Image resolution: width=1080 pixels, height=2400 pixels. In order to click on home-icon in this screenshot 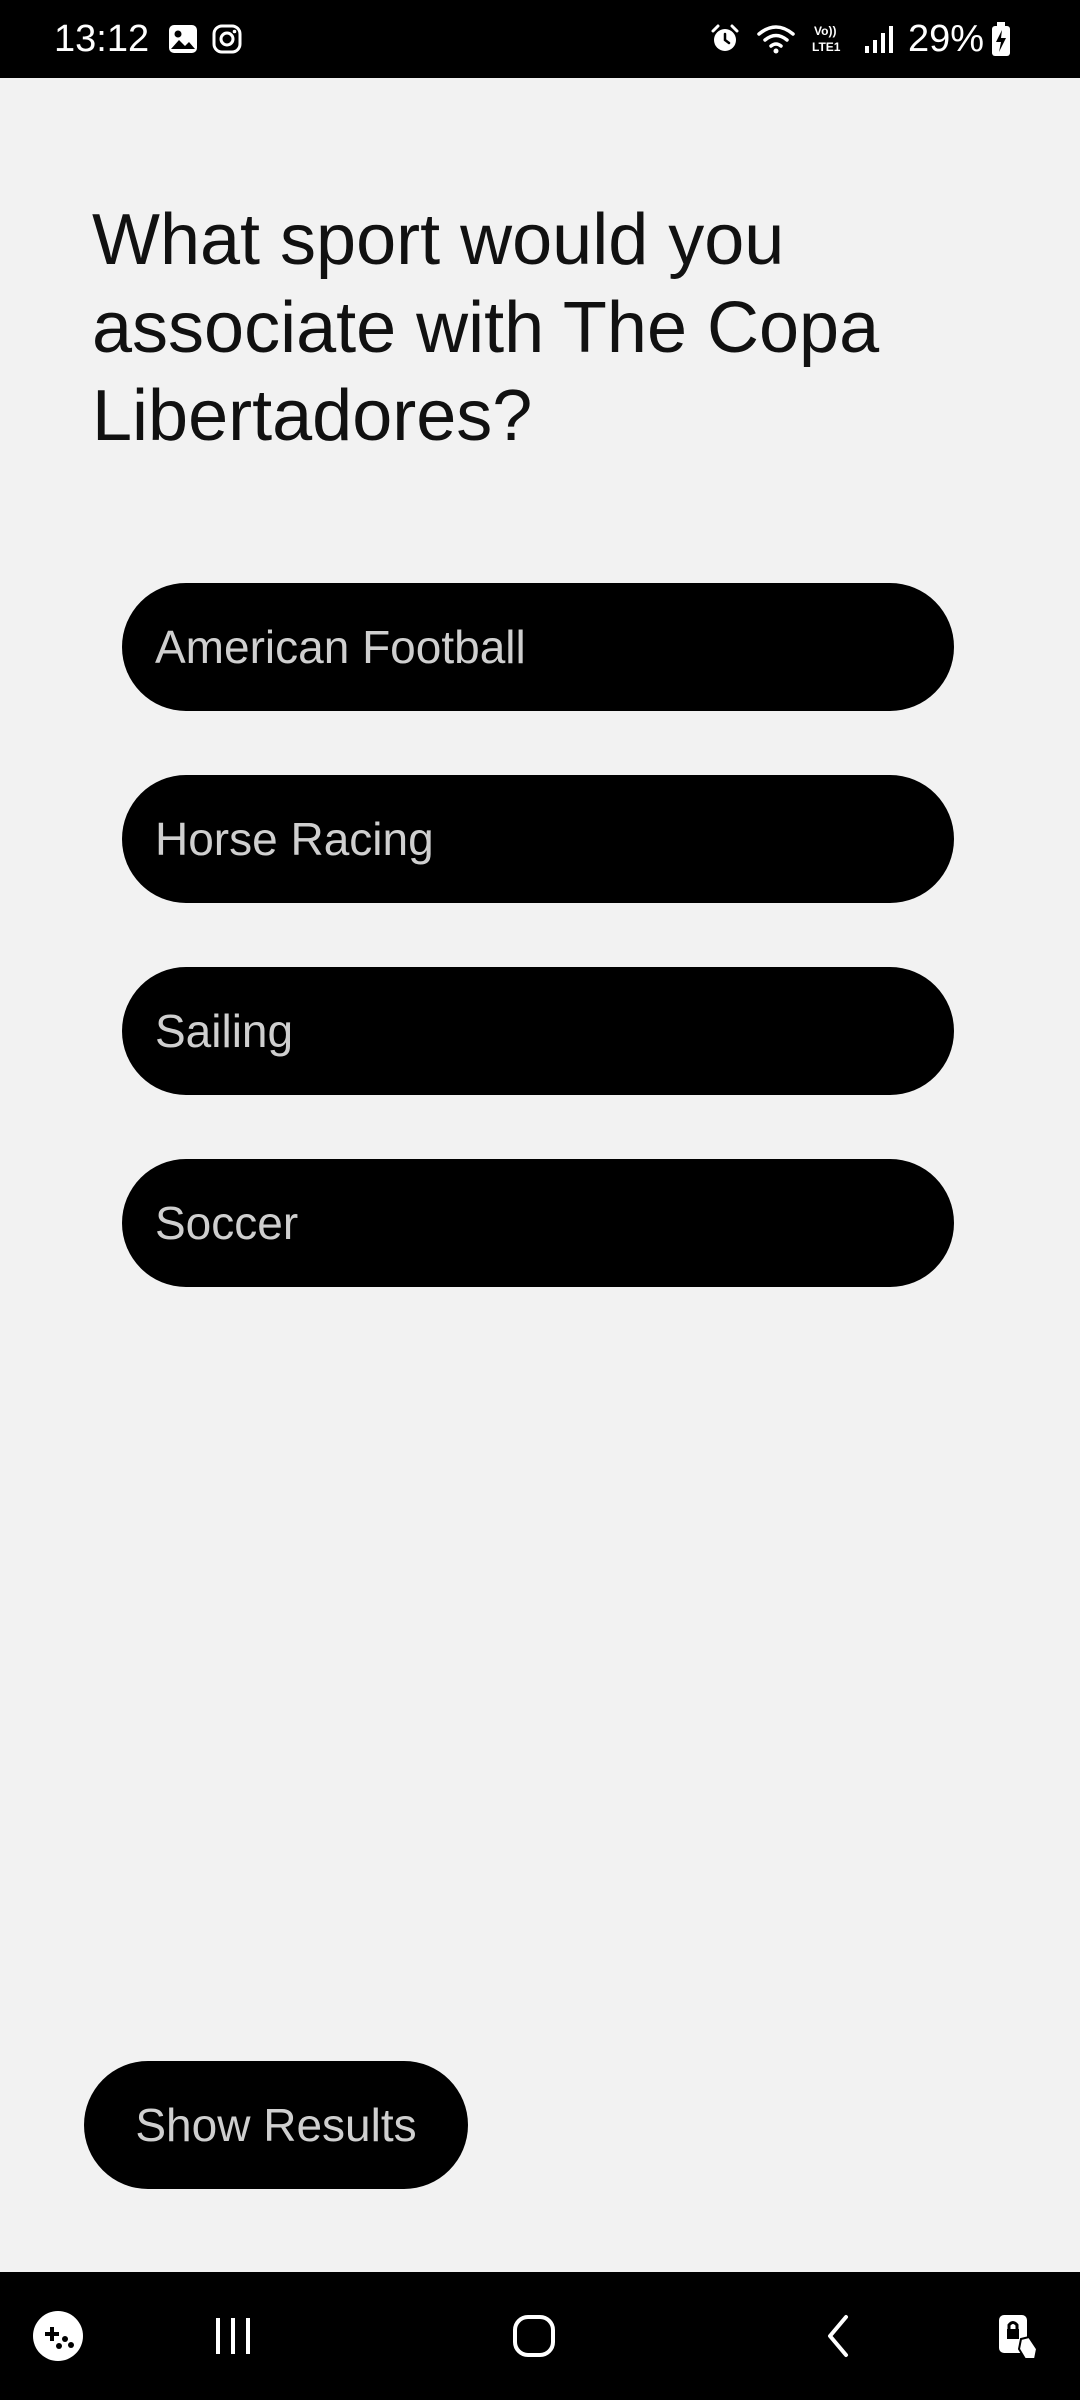, I will do `click(534, 2336)`.